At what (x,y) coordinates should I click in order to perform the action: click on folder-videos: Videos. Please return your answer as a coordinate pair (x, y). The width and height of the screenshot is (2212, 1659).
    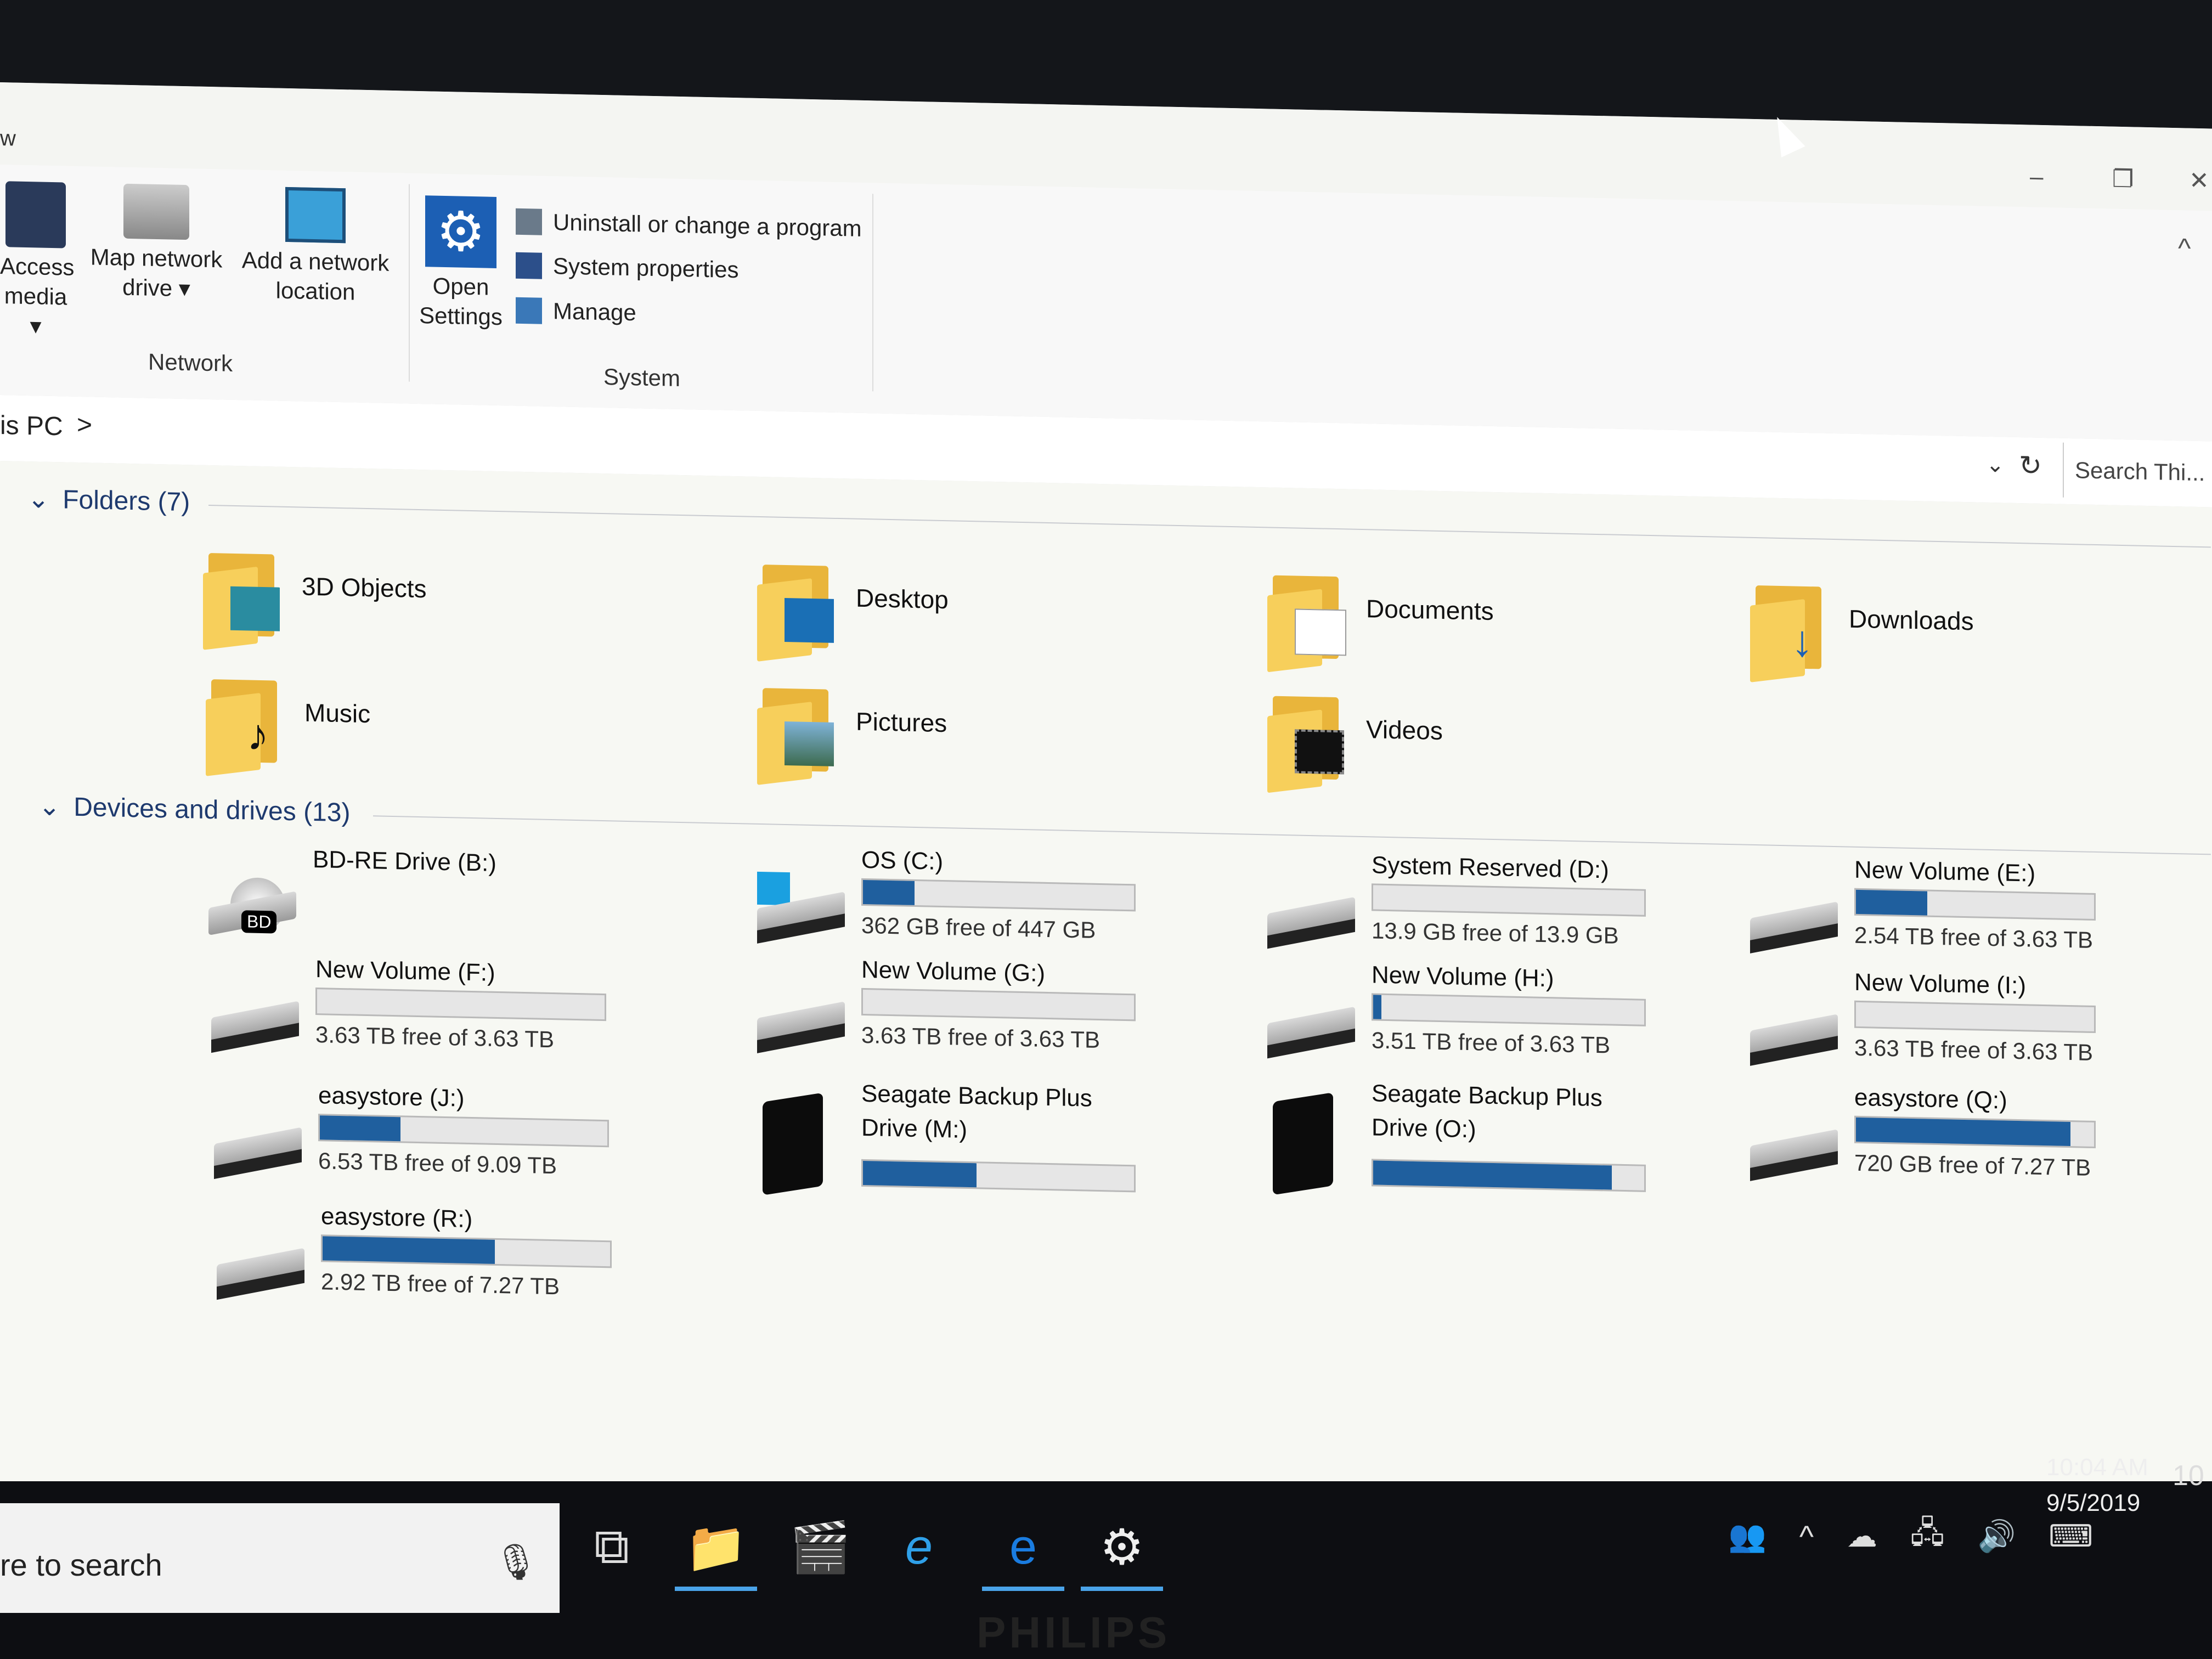
    Looking at the image, I should click on (1355, 742).